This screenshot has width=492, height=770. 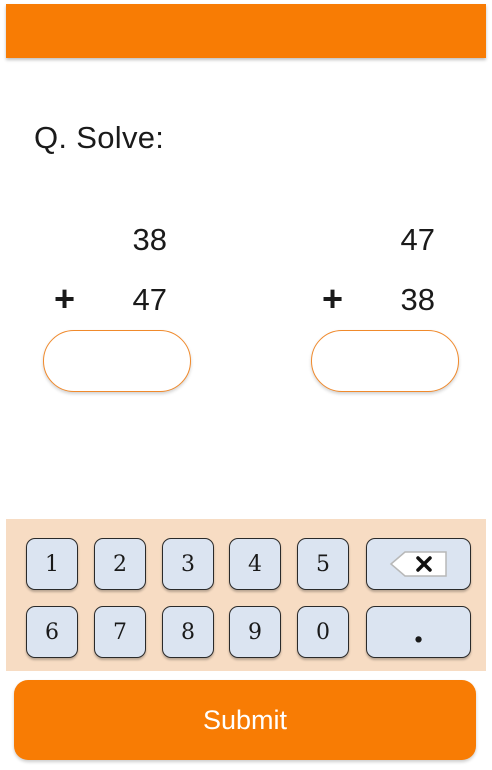 I want to click on second-addend: 38, so click(x=417, y=299).